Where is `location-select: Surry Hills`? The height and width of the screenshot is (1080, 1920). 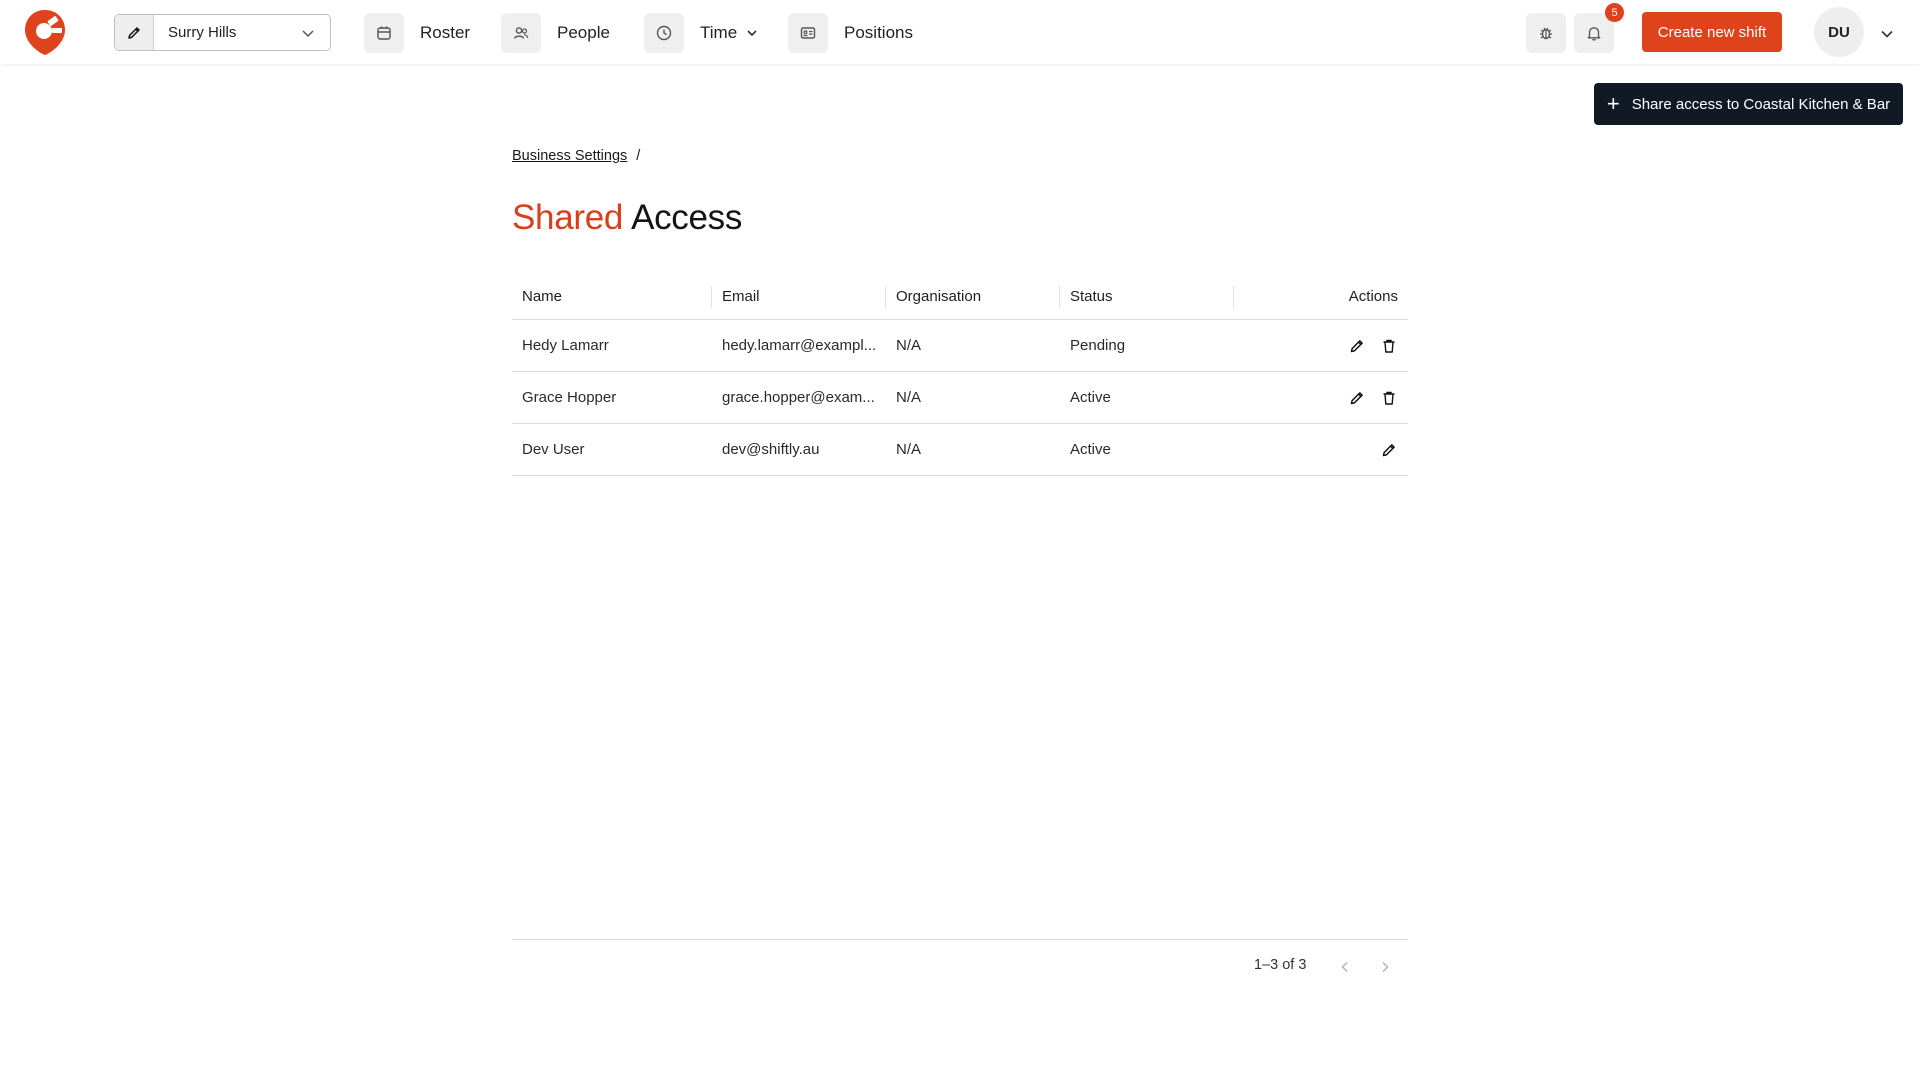
location-select: Surry Hills is located at coordinates (222, 32).